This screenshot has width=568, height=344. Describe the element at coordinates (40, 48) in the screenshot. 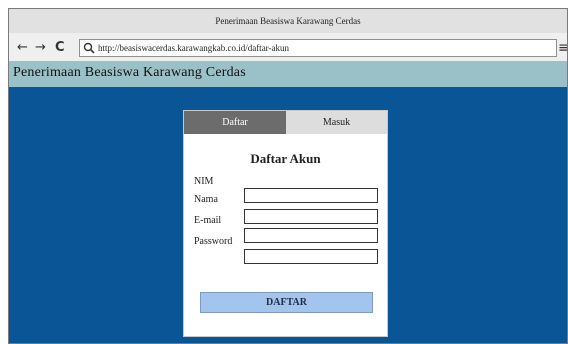

I see `forward-icon: →` at that location.